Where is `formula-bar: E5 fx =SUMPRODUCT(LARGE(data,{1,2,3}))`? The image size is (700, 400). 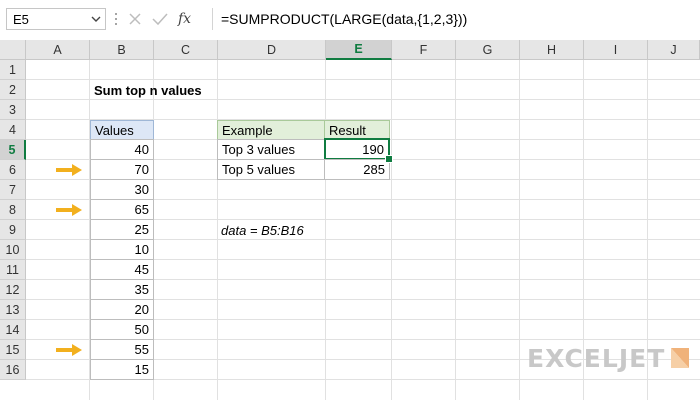 formula-bar: E5 fx =SUMPRODUCT(LARGE(data,{1,2,3})) is located at coordinates (350, 20).